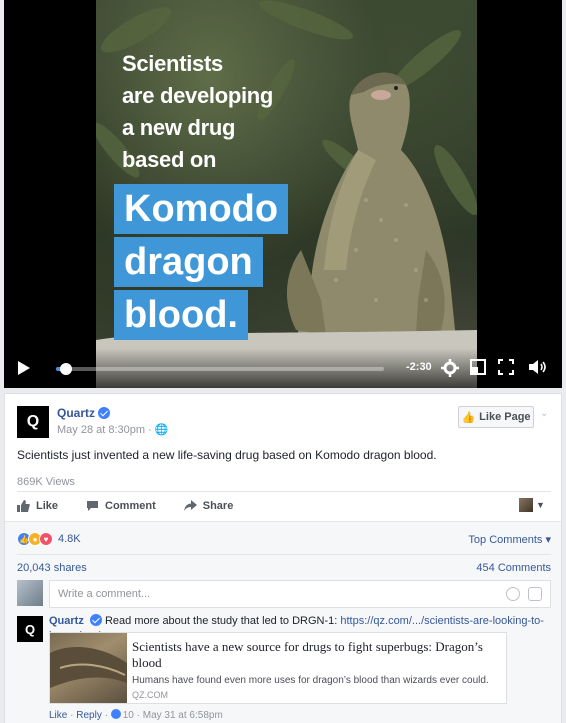 The width and height of the screenshot is (566, 723). What do you see at coordinates (47, 506) in the screenshot?
I see `like-label: Like` at bounding box center [47, 506].